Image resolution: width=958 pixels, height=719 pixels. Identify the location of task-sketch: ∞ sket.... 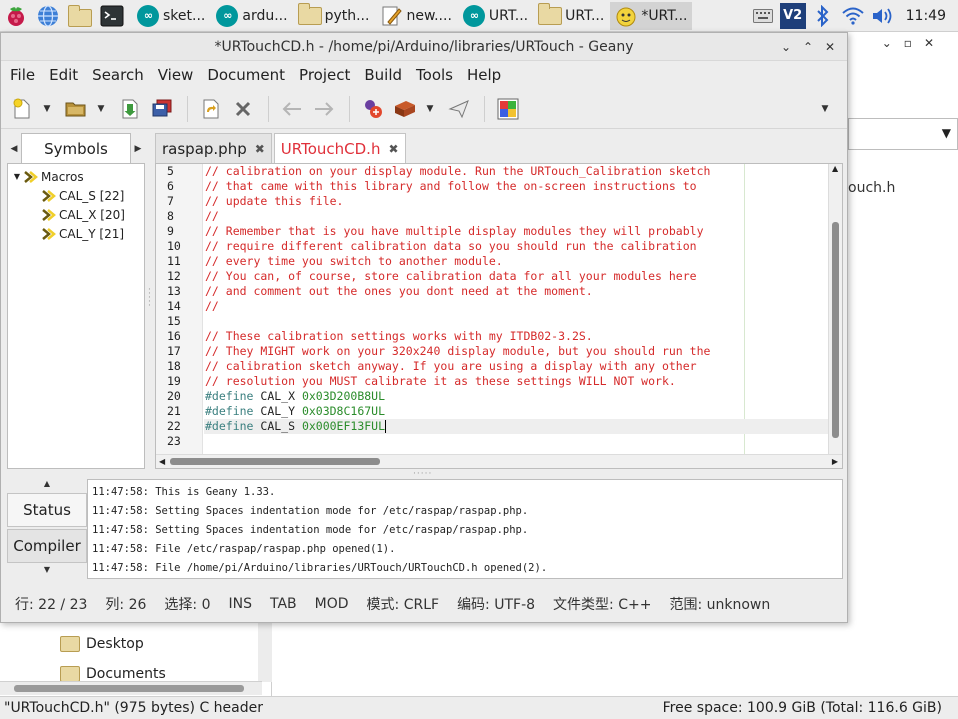
(170, 16).